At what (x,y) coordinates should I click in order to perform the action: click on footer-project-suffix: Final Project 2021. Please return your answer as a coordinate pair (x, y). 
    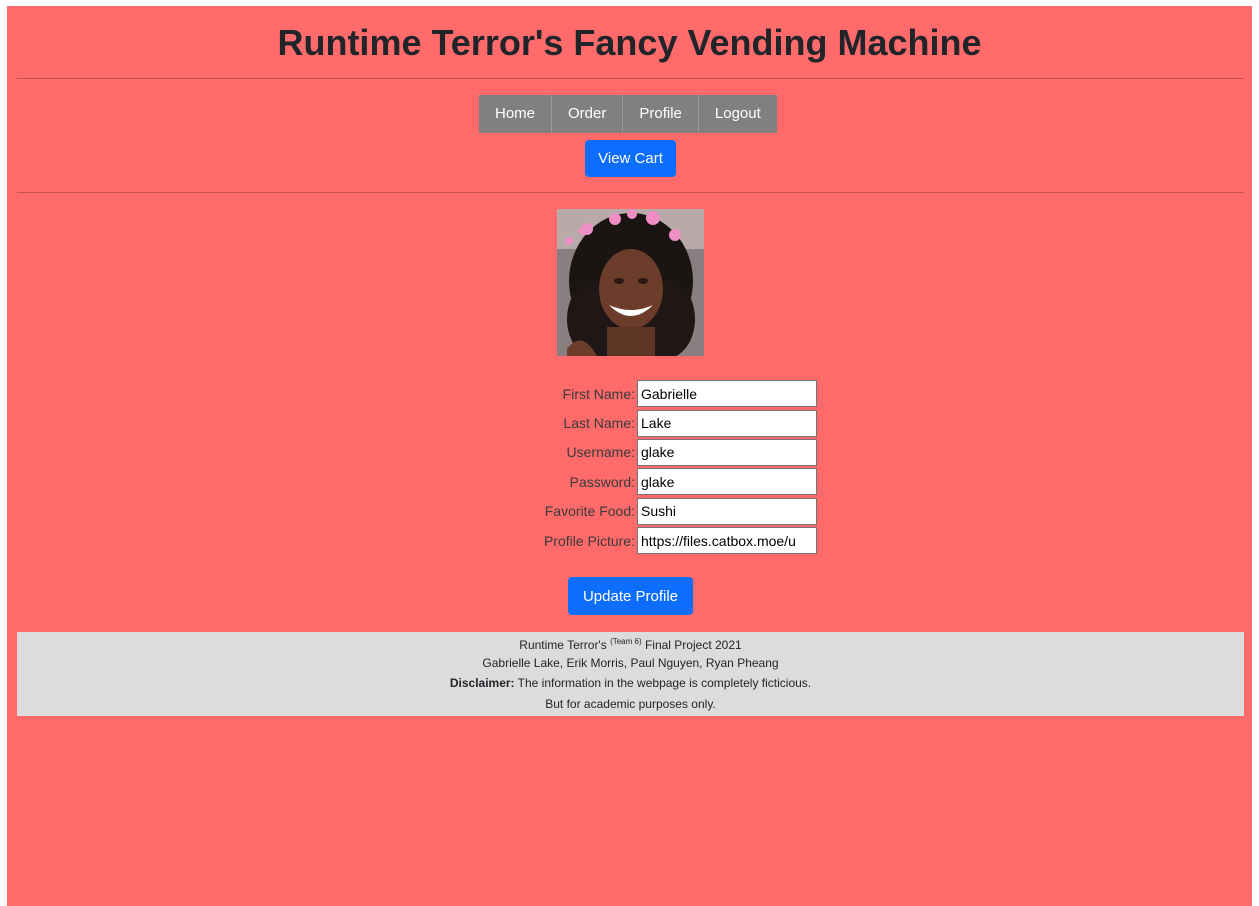
    Looking at the image, I should click on (691, 645).